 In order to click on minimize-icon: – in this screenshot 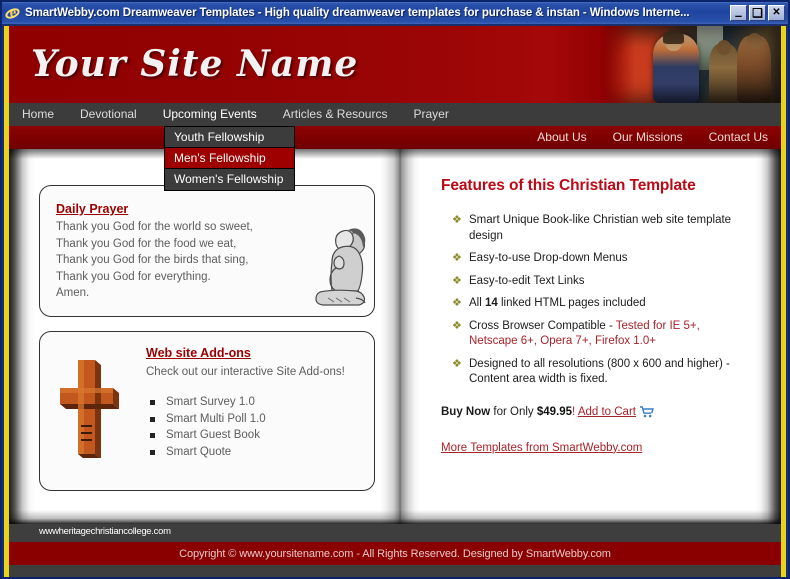, I will do `click(738, 15)`.